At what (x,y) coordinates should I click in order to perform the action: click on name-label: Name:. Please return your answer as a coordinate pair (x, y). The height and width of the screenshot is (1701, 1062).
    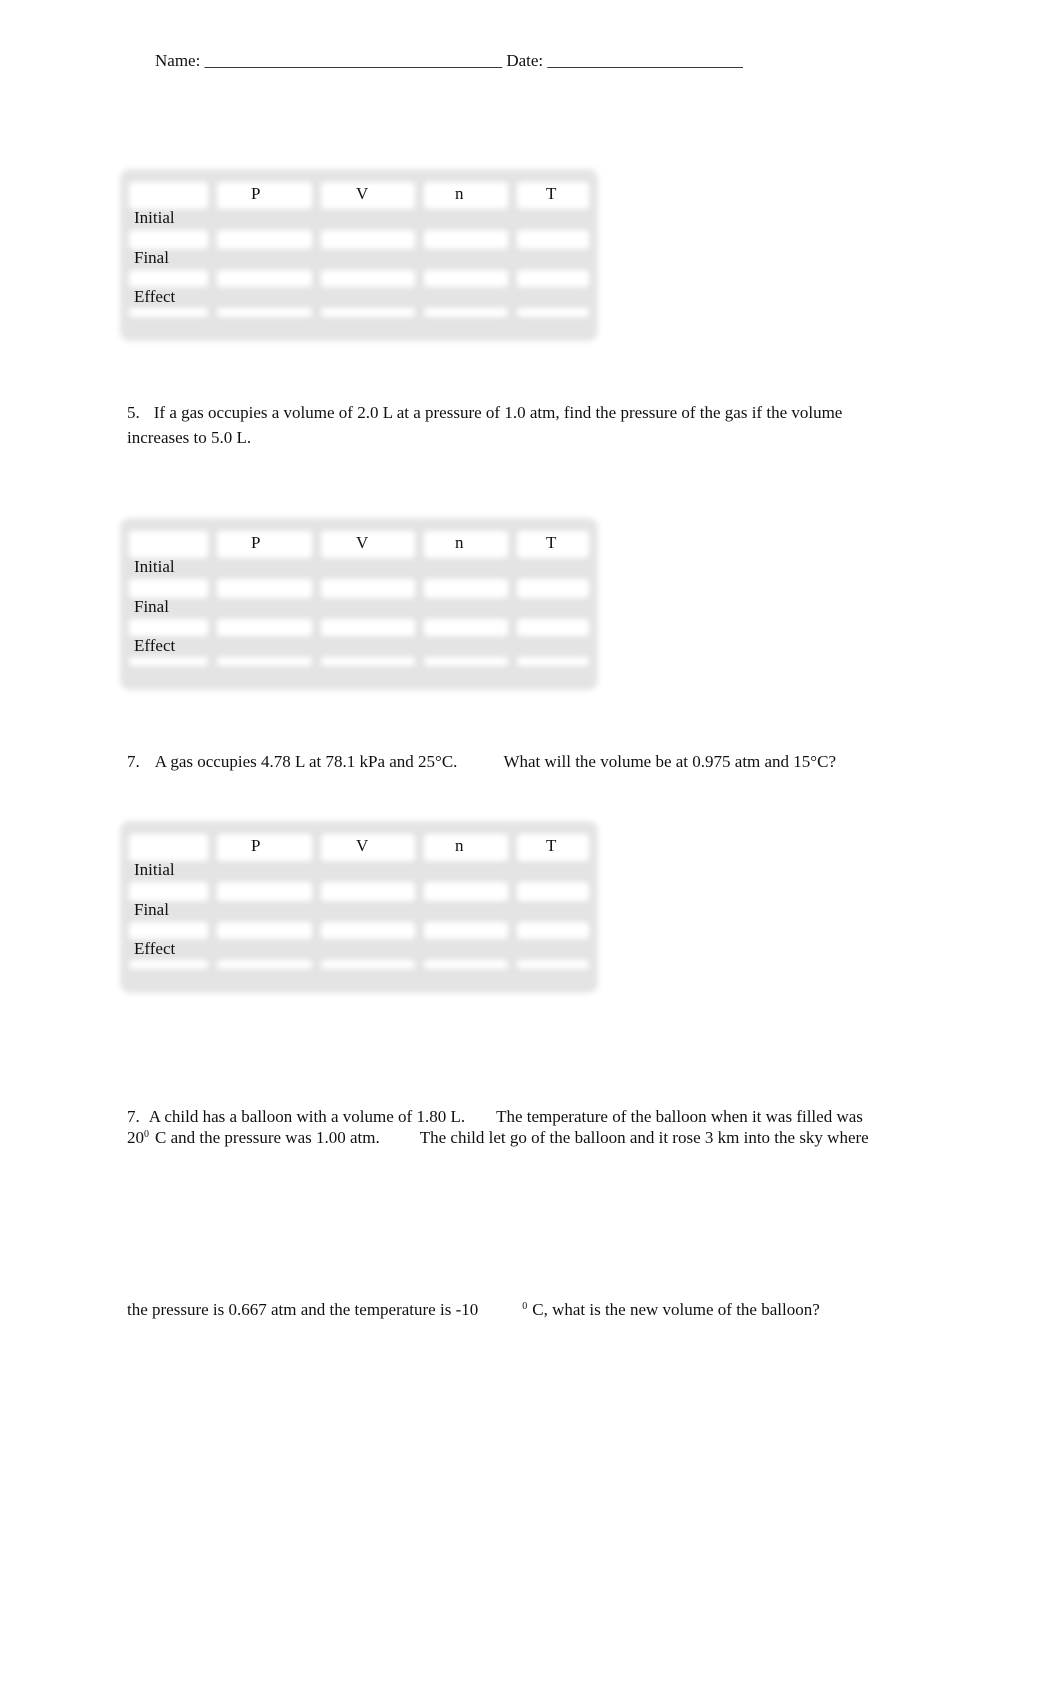
    Looking at the image, I should click on (178, 60).